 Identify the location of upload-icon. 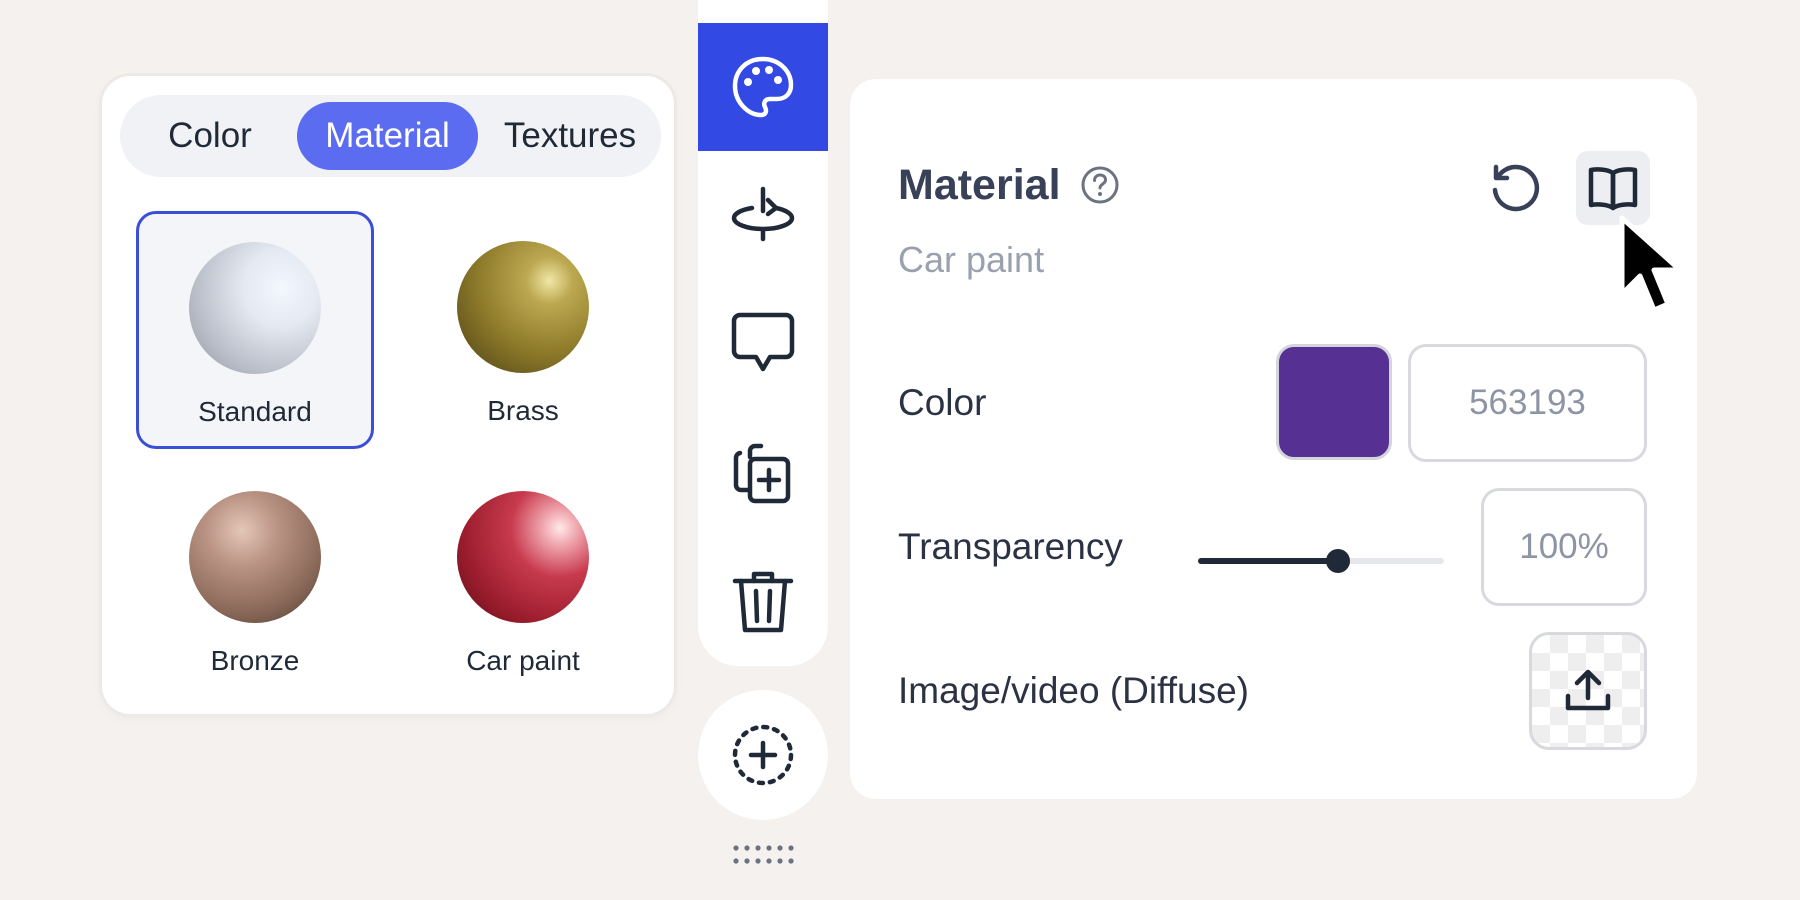
(1588, 690).